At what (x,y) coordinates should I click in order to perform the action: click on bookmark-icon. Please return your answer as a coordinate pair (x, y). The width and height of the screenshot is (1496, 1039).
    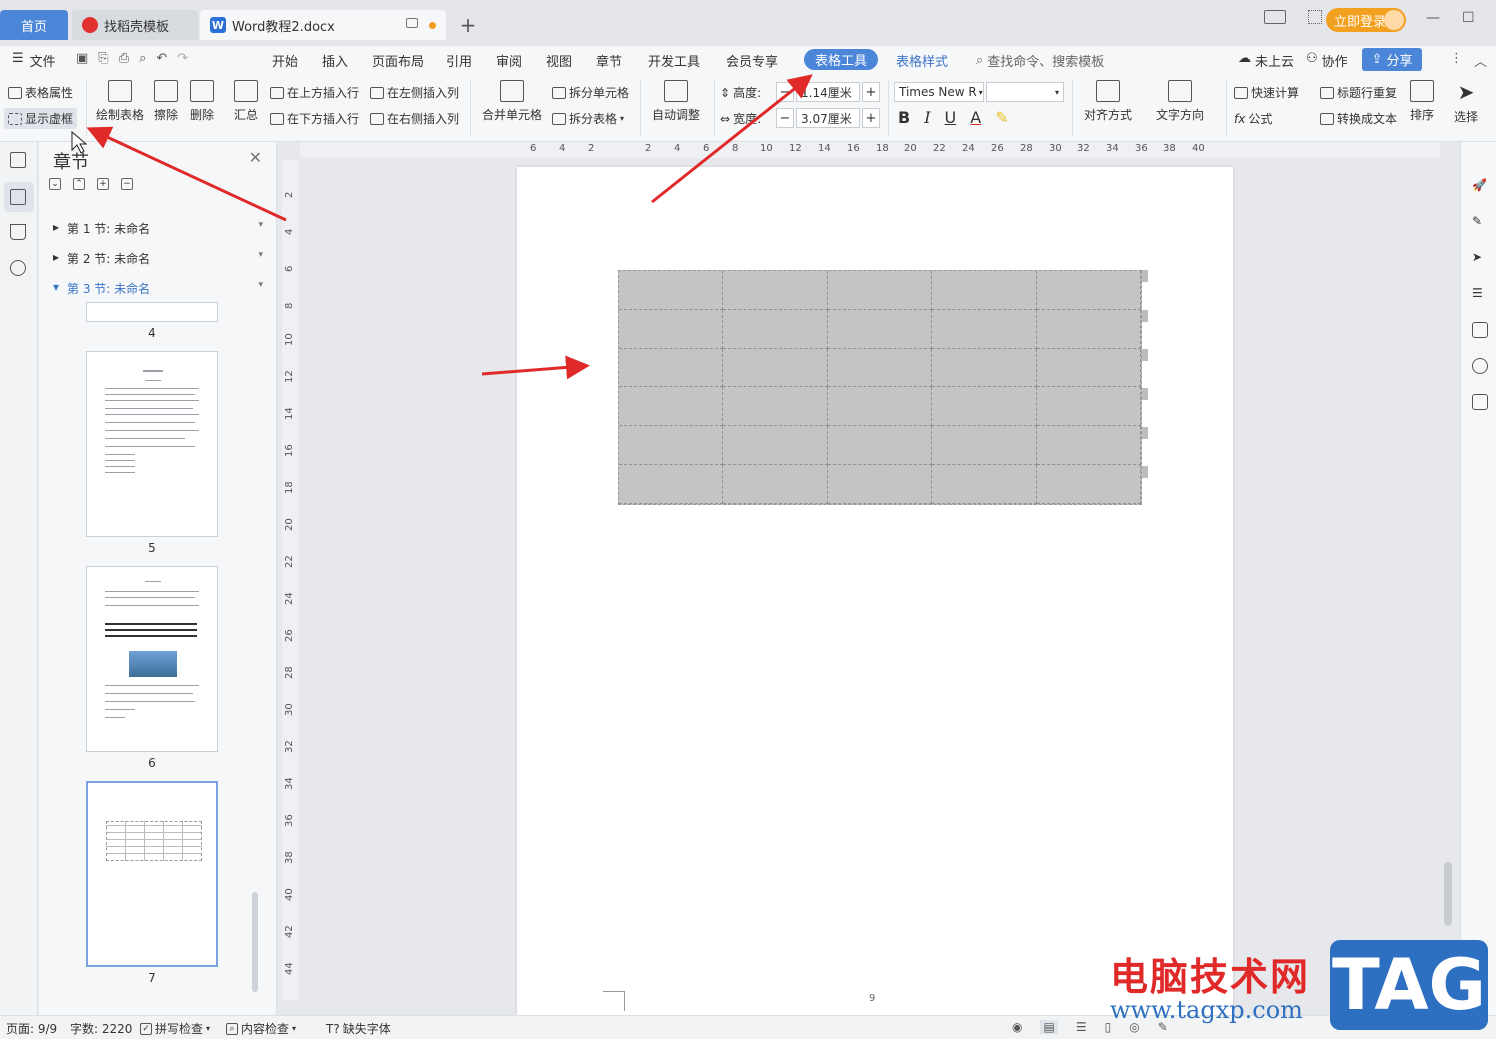
    Looking at the image, I should click on (18, 232).